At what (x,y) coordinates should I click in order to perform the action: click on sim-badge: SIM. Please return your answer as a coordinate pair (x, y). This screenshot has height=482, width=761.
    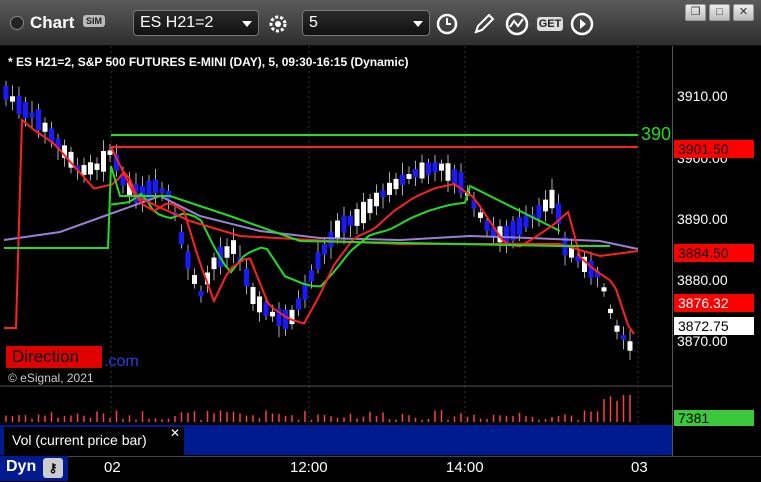
    Looking at the image, I should click on (94, 21).